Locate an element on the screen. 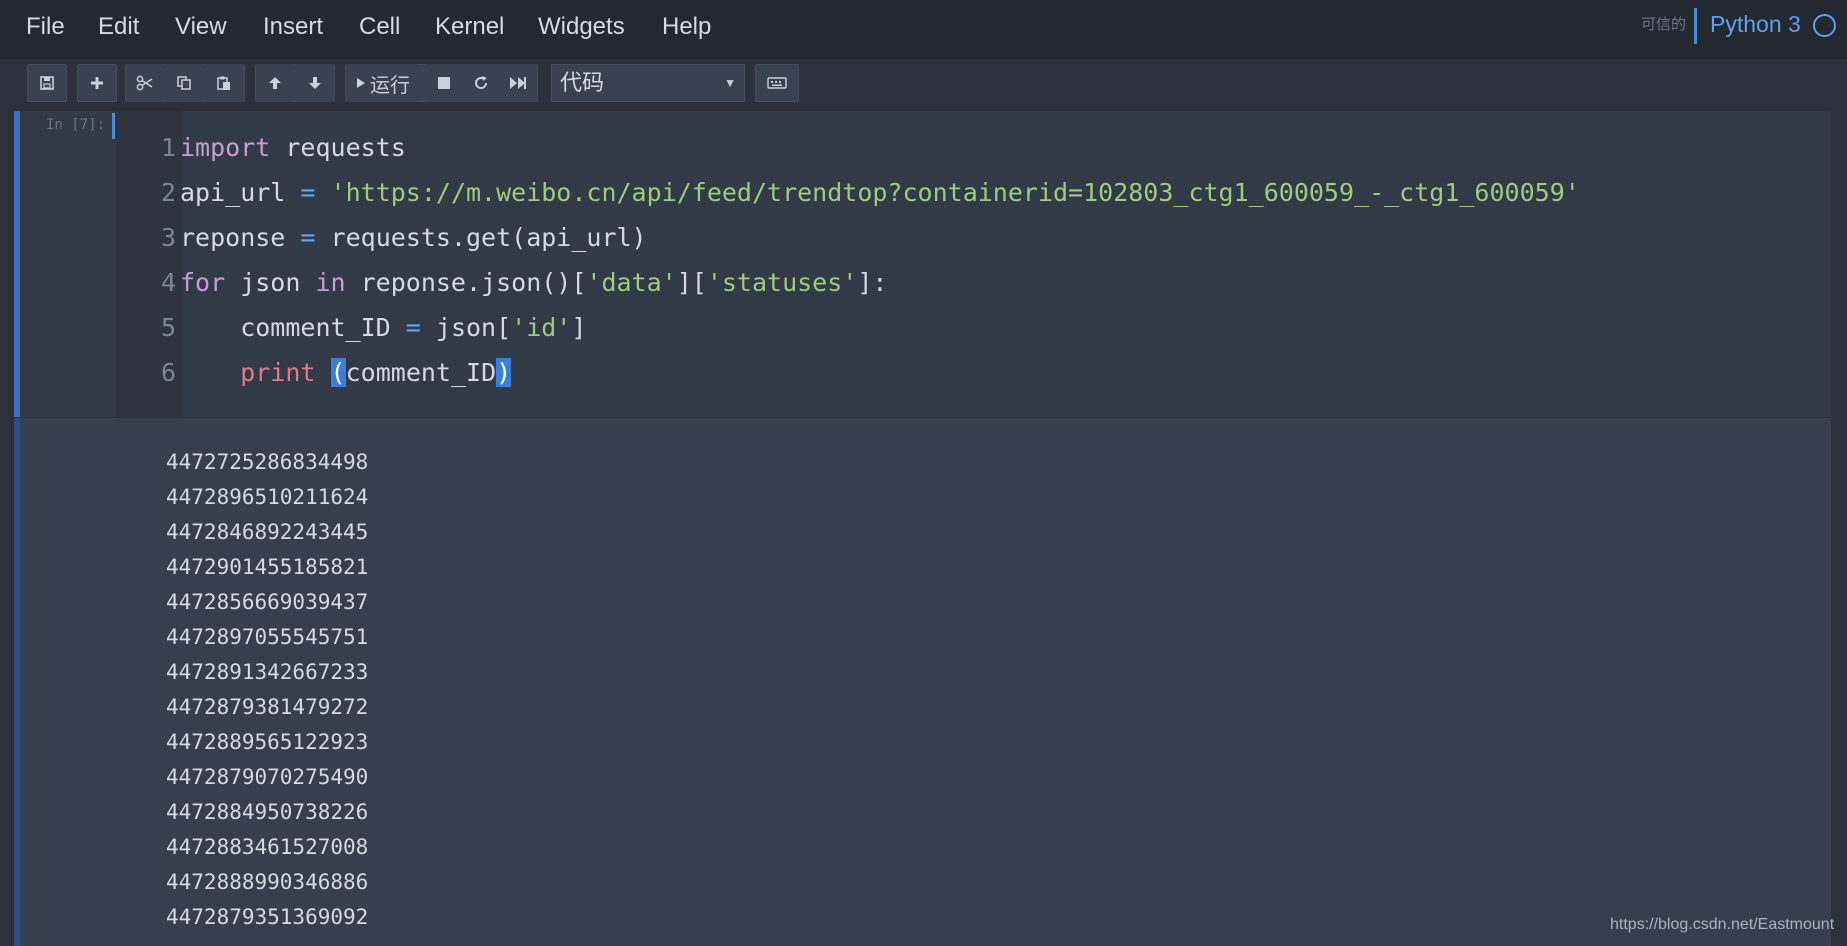  trusted-indicator: 可信的 is located at coordinates (1663, 23).